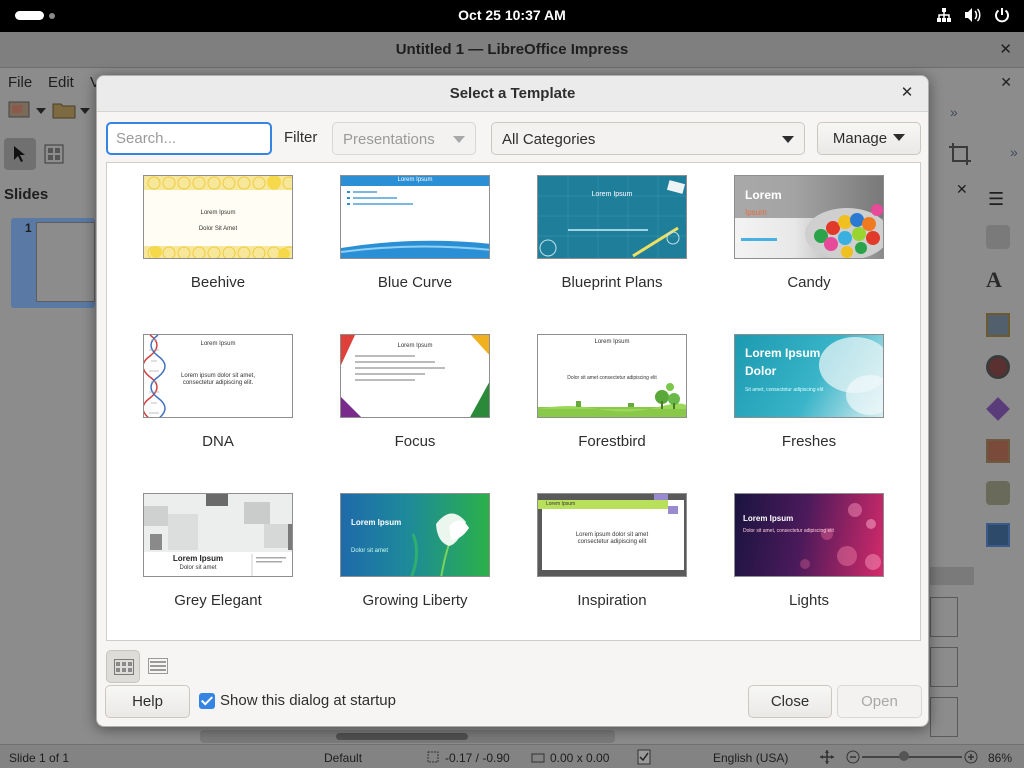 This screenshot has width=1024, height=768. I want to click on template-preview-title: Lorem, so click(763, 195).